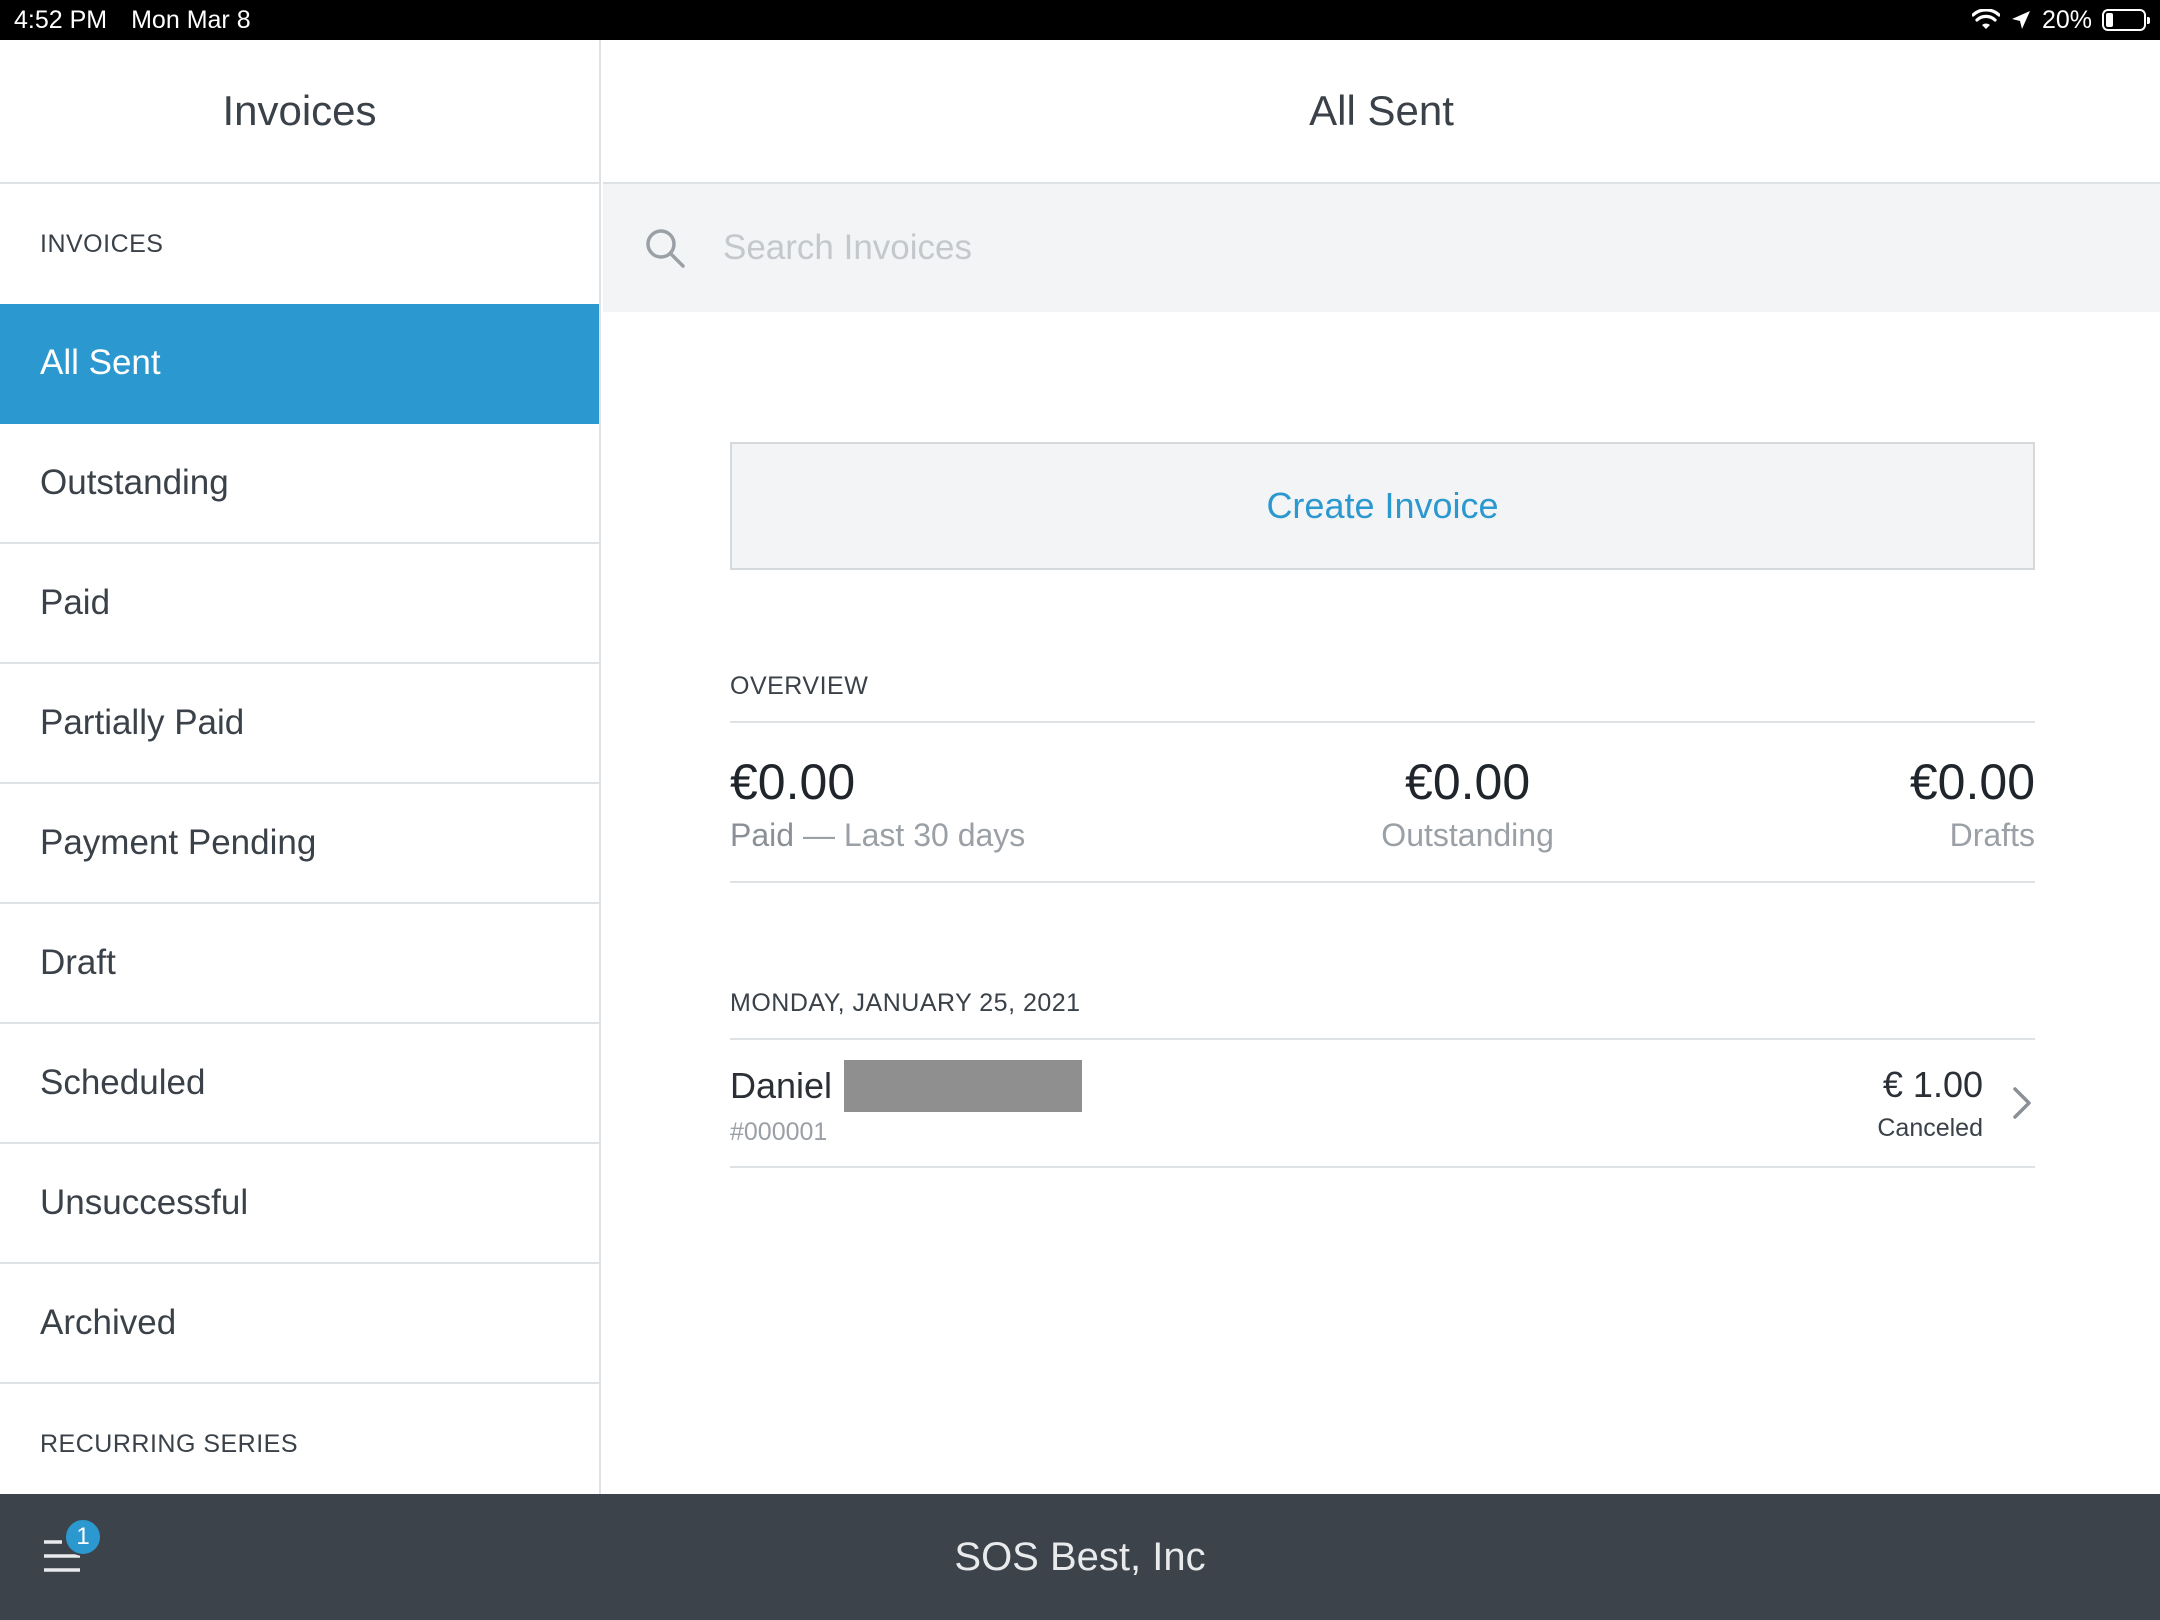 Image resolution: width=2160 pixels, height=1620 pixels. Describe the element at coordinates (1382, 506) in the screenshot. I see `create-invoice-button: Create Invoice` at that location.